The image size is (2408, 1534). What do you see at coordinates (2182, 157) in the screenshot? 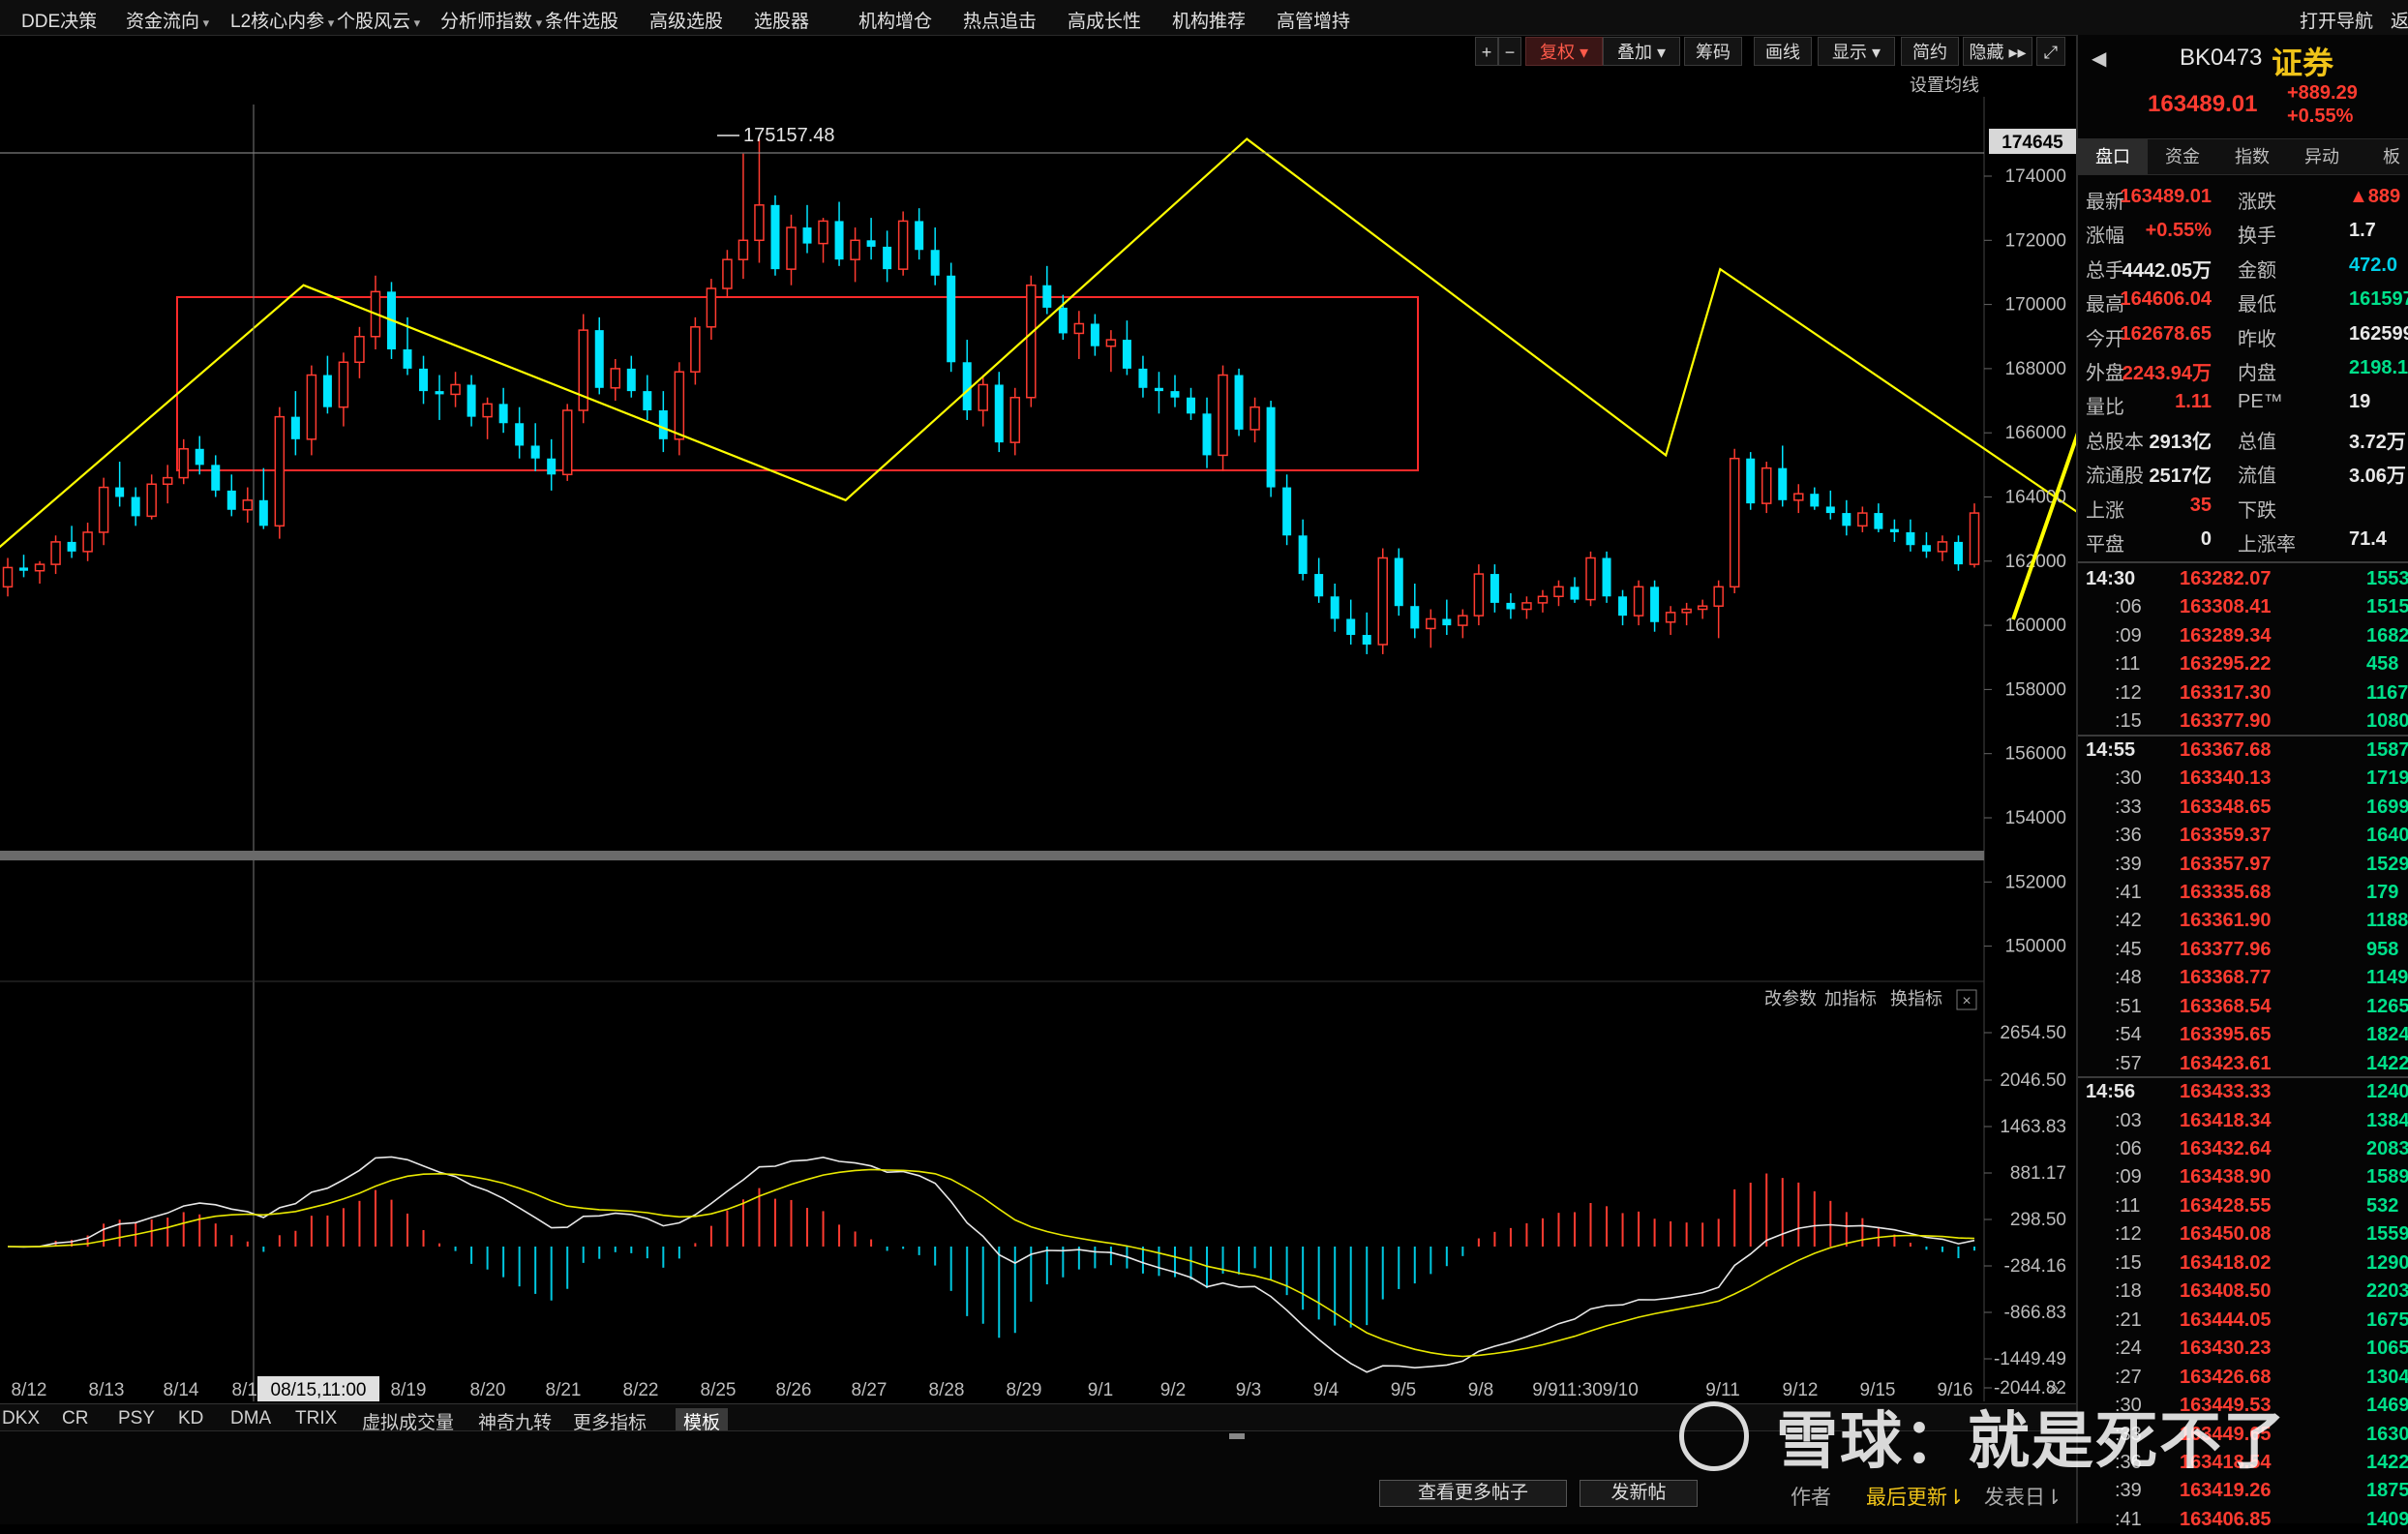
I see `tab-funds: 资金` at bounding box center [2182, 157].